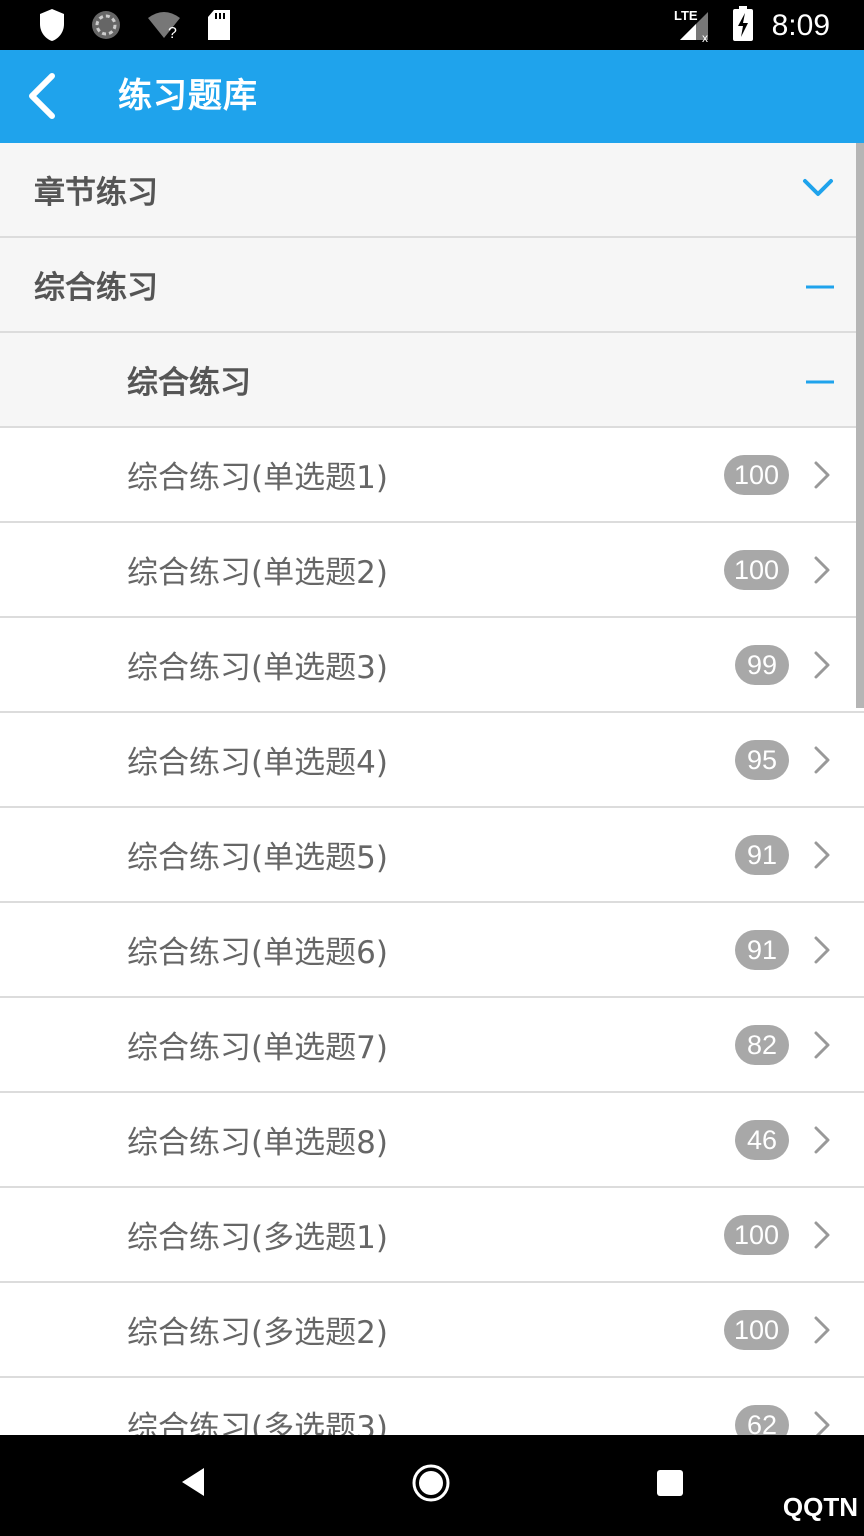 This screenshot has width=864, height=1536. Describe the element at coordinates (818, 190) in the screenshot. I see `chevron-down-icon` at that location.